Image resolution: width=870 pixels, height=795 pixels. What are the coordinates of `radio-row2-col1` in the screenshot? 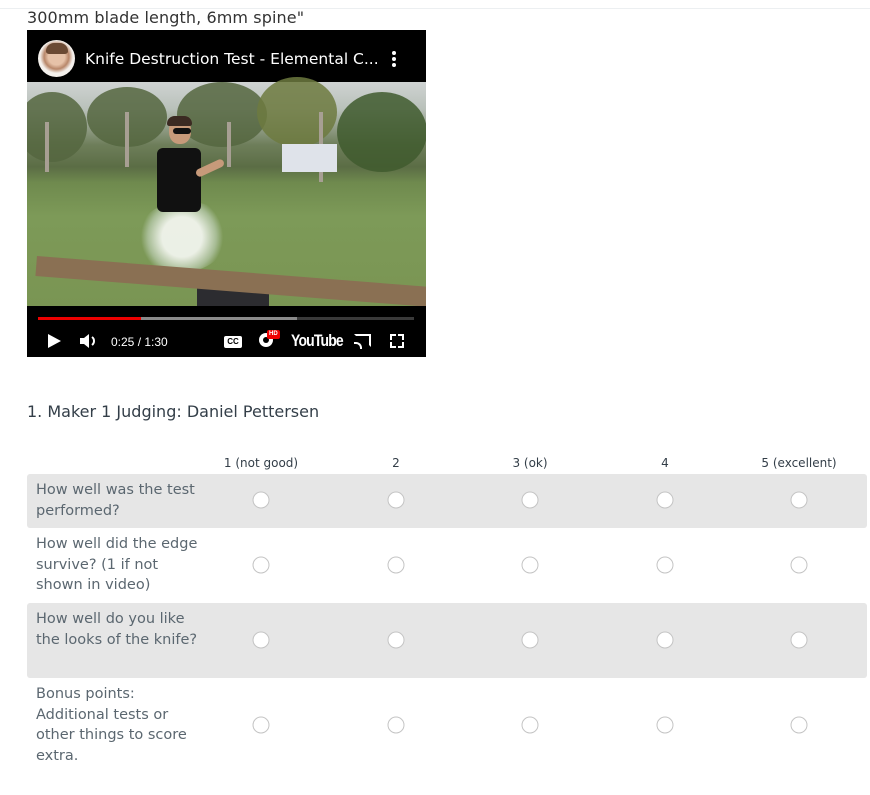 It's located at (261, 565).